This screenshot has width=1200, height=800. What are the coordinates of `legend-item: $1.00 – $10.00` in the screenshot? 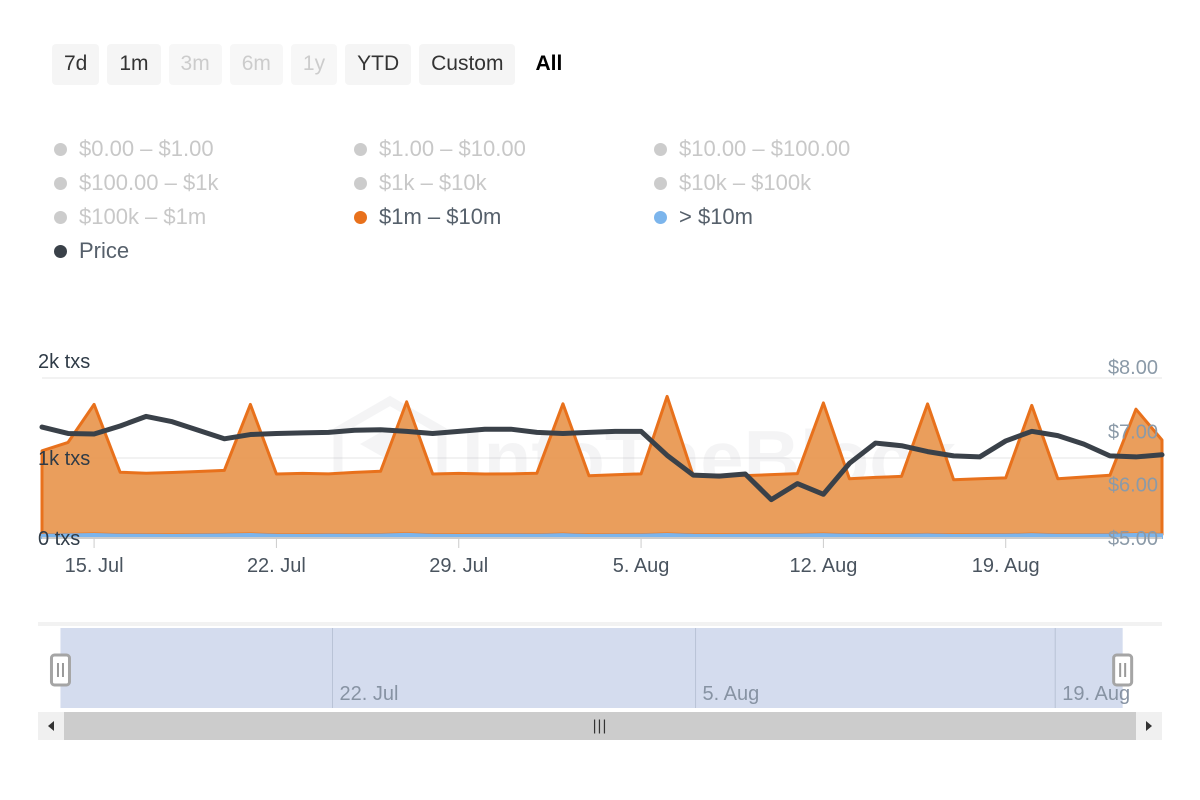 It's located at (504, 149).